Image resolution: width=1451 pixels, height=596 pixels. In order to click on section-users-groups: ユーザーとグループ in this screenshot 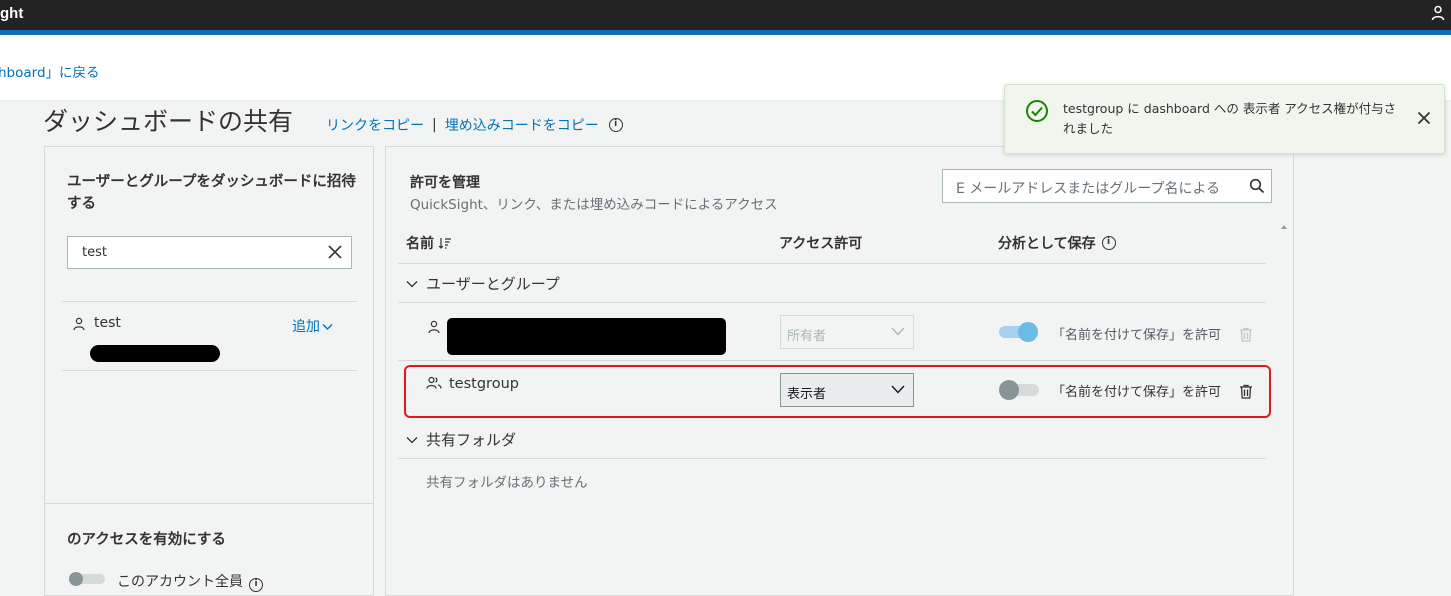, I will do `click(483, 283)`.